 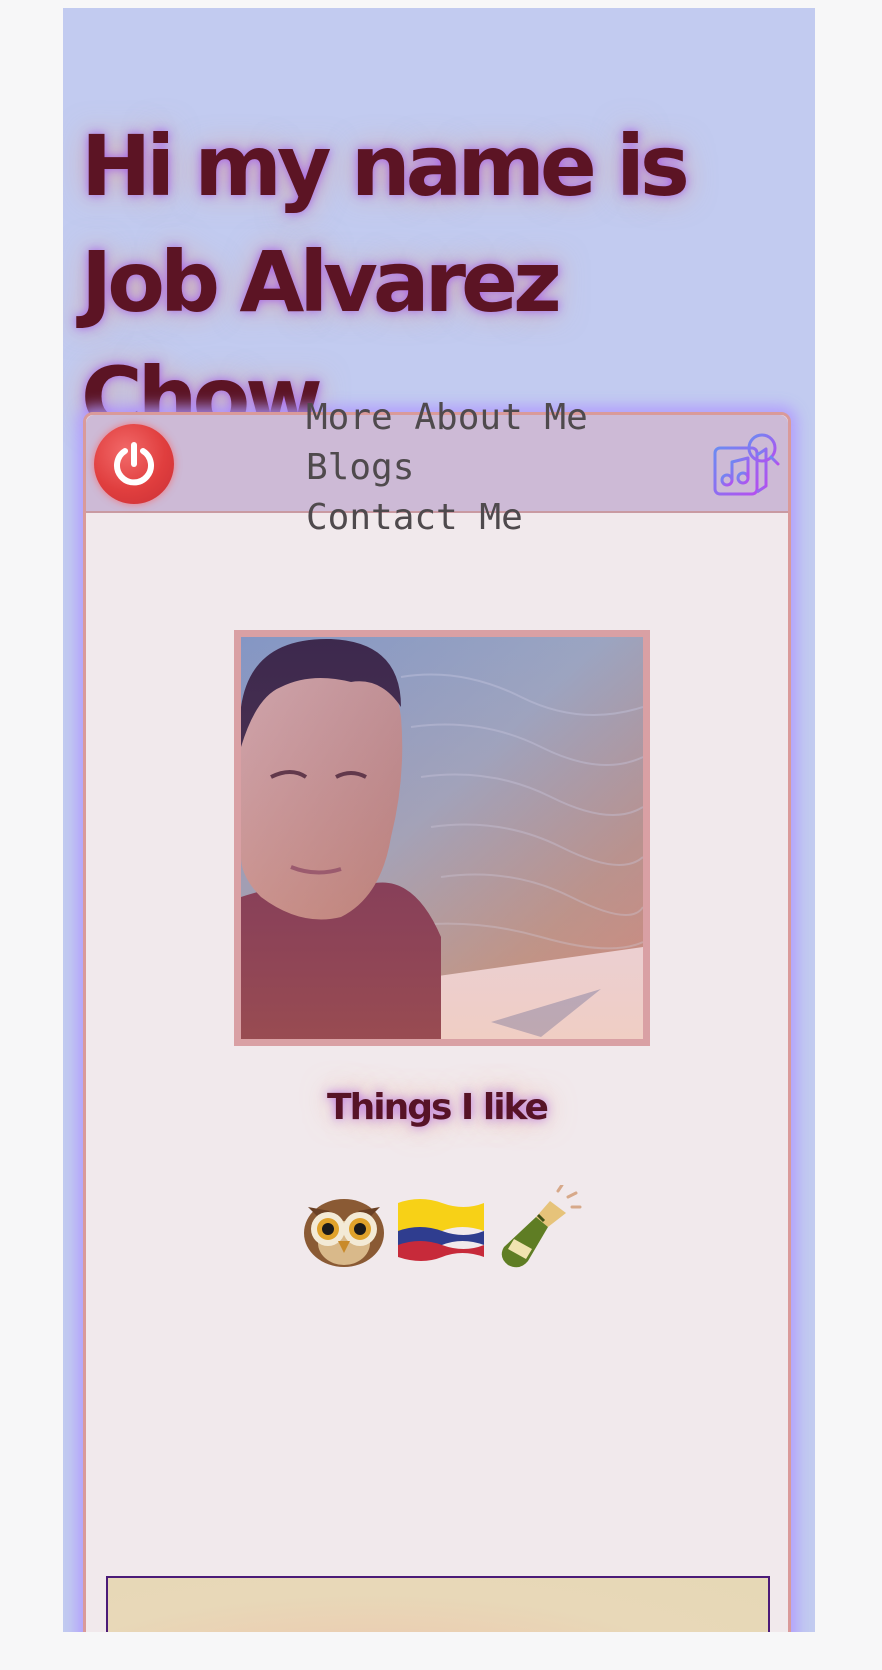 I want to click on power-icon, so click(x=134, y=464).